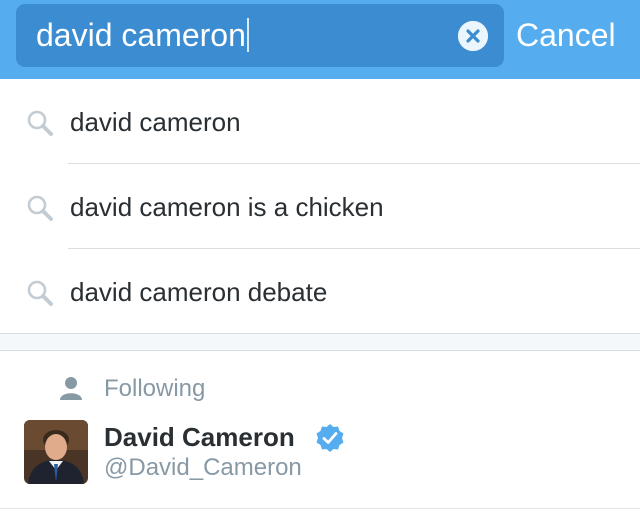 This screenshot has width=640, height=514. I want to click on clear-search-button, so click(473, 36).